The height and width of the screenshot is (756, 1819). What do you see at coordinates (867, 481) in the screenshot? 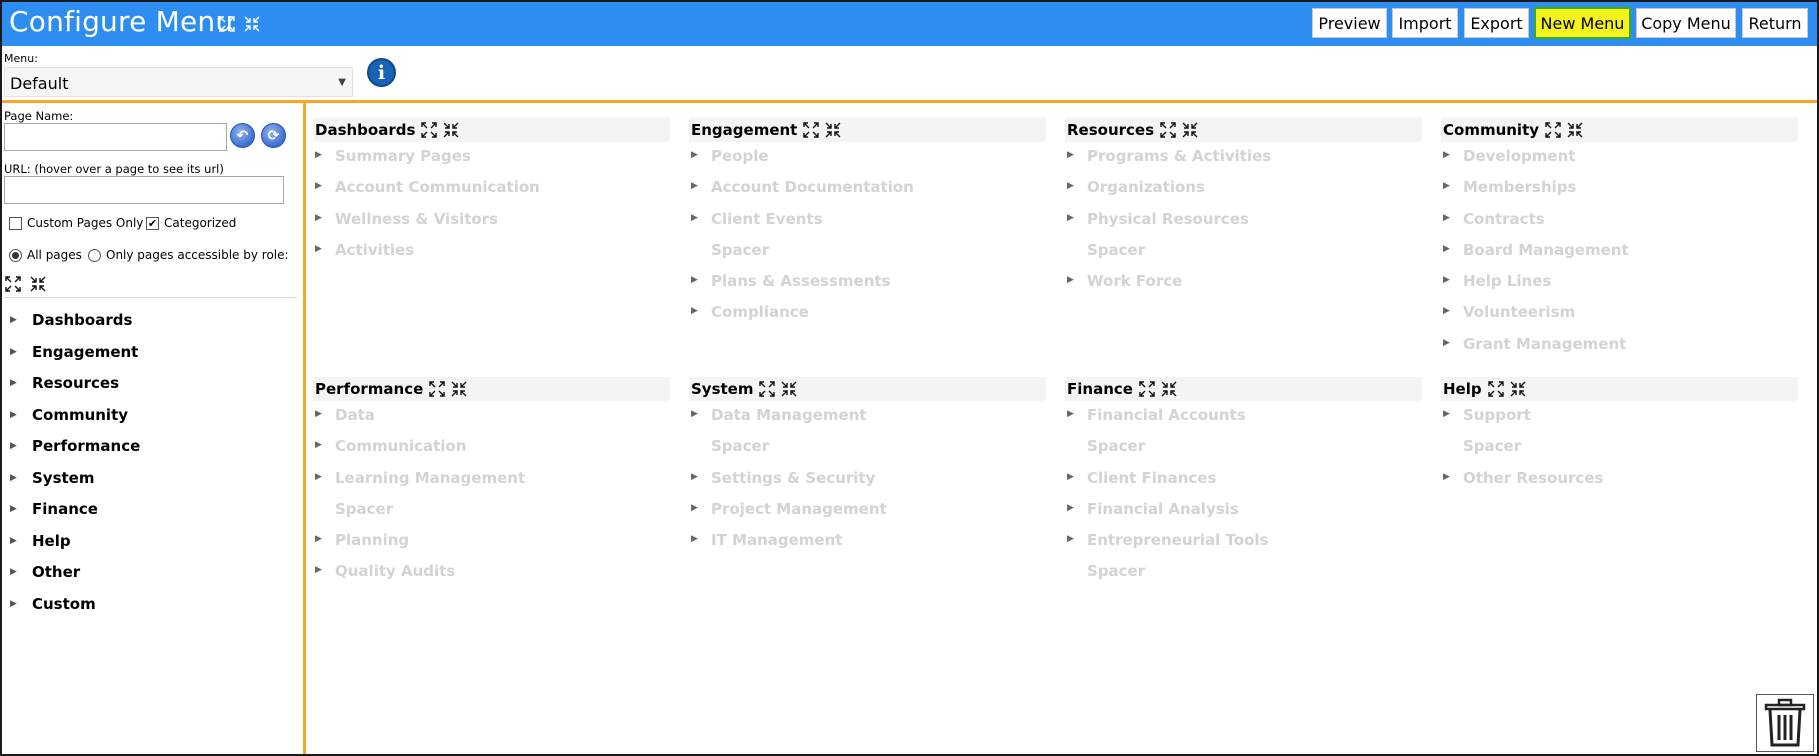
I see `menu-item: ▶ Settings & Security` at bounding box center [867, 481].